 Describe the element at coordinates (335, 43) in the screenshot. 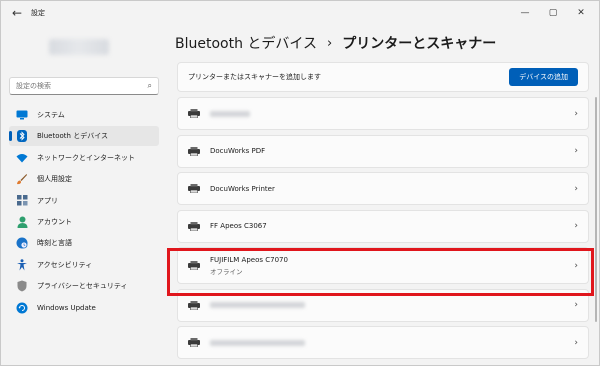

I see `breadcrumb: Bluetooth とデバイス › プリンターとスキャナー` at that location.